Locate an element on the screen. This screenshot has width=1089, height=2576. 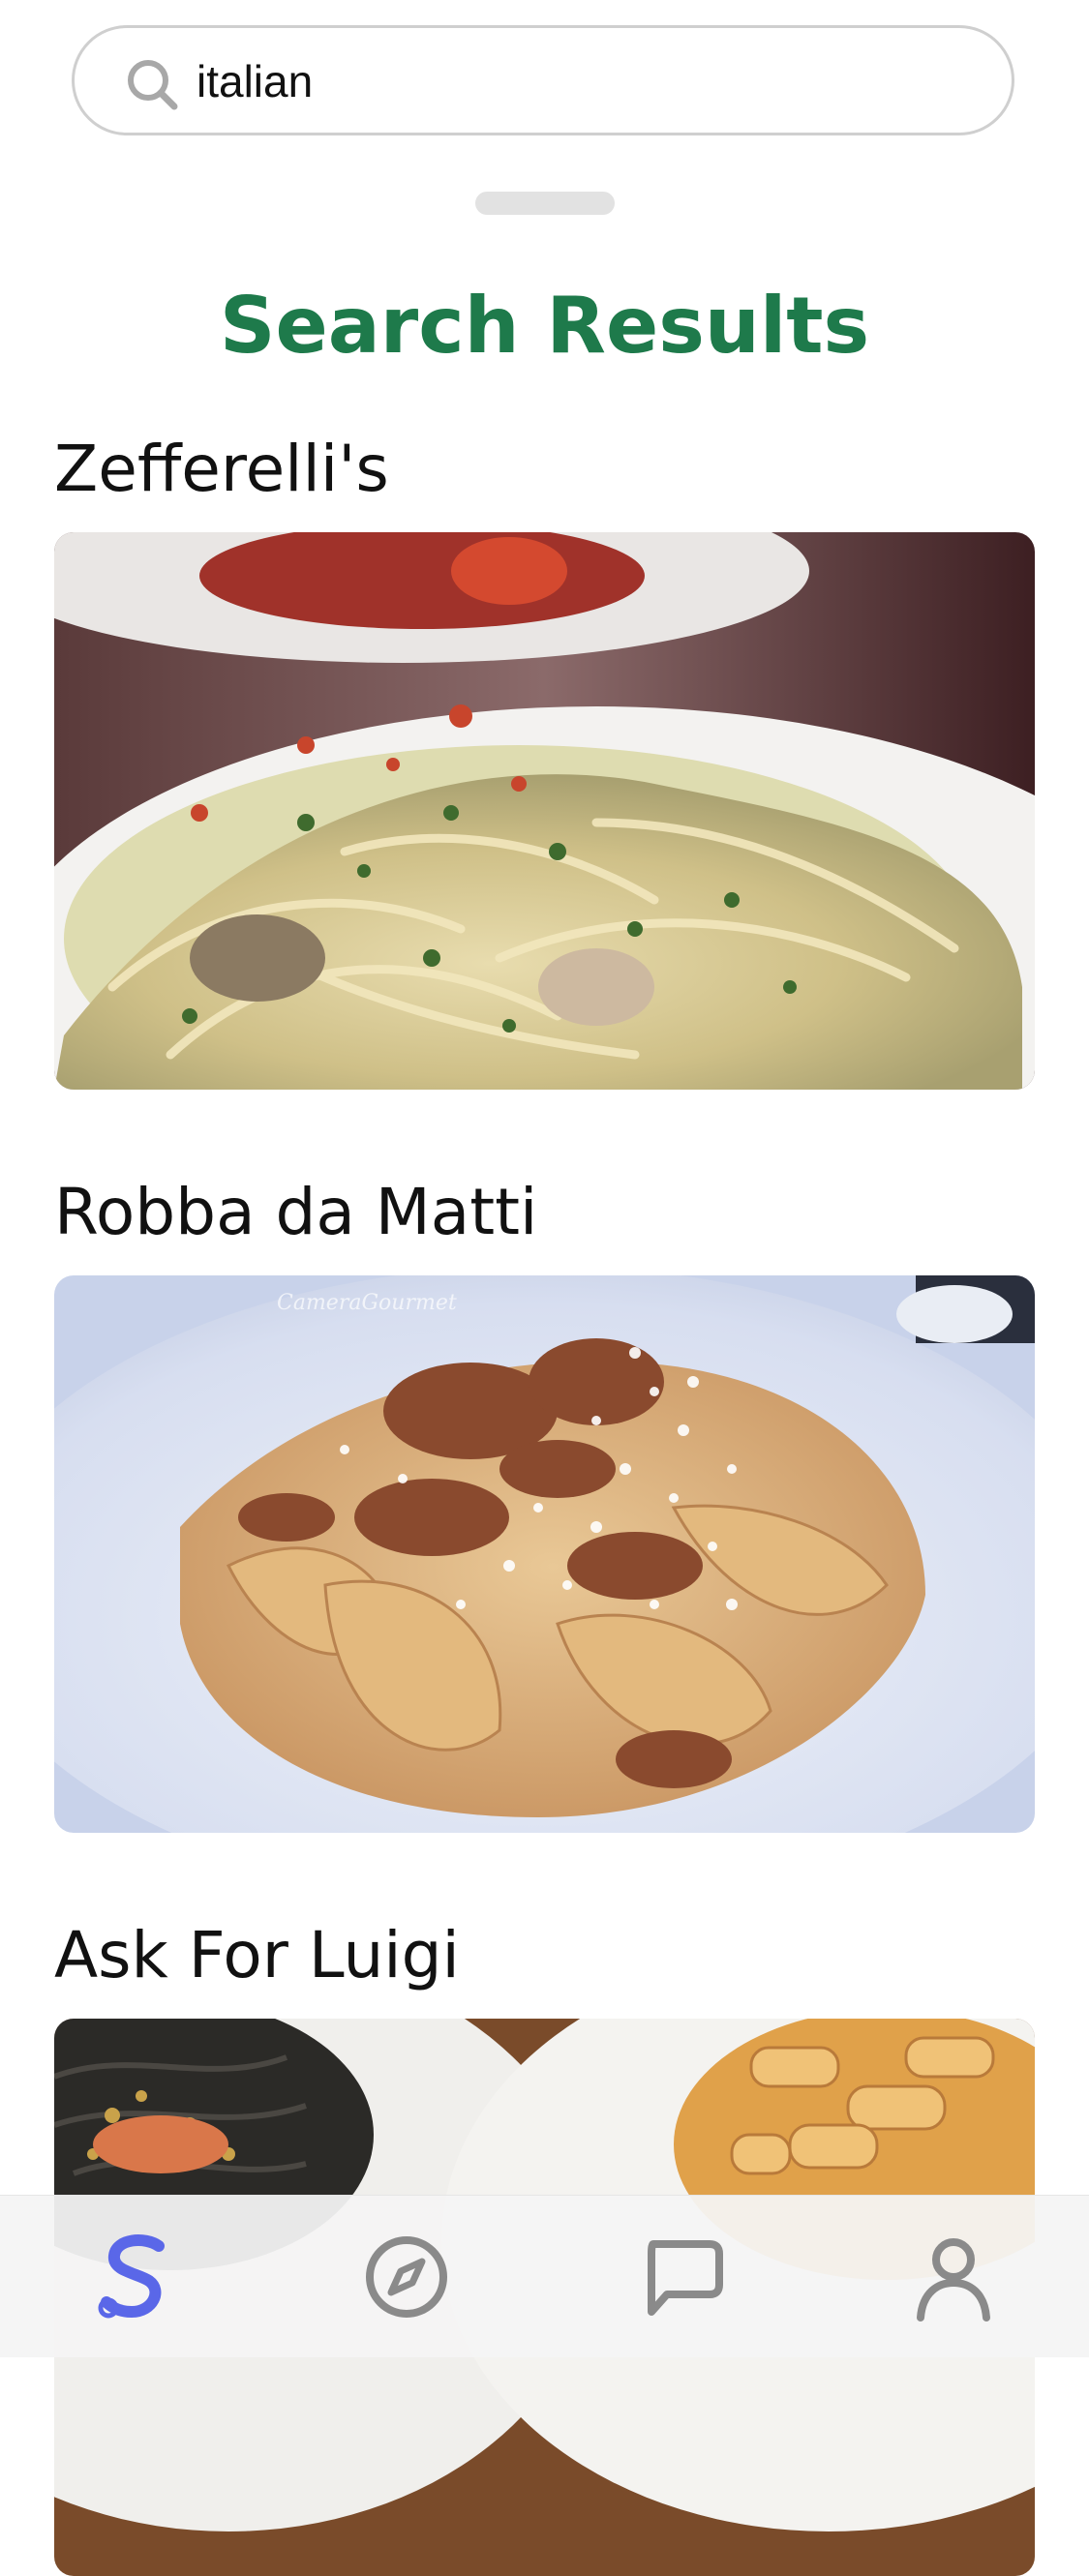
nav-messages is located at coordinates (680, 2276).